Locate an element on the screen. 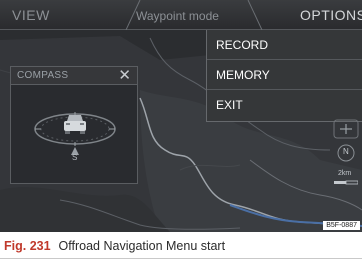 The height and width of the screenshot is (262, 362). caption-text: Offroad Navigation Menu start is located at coordinates (142, 246).